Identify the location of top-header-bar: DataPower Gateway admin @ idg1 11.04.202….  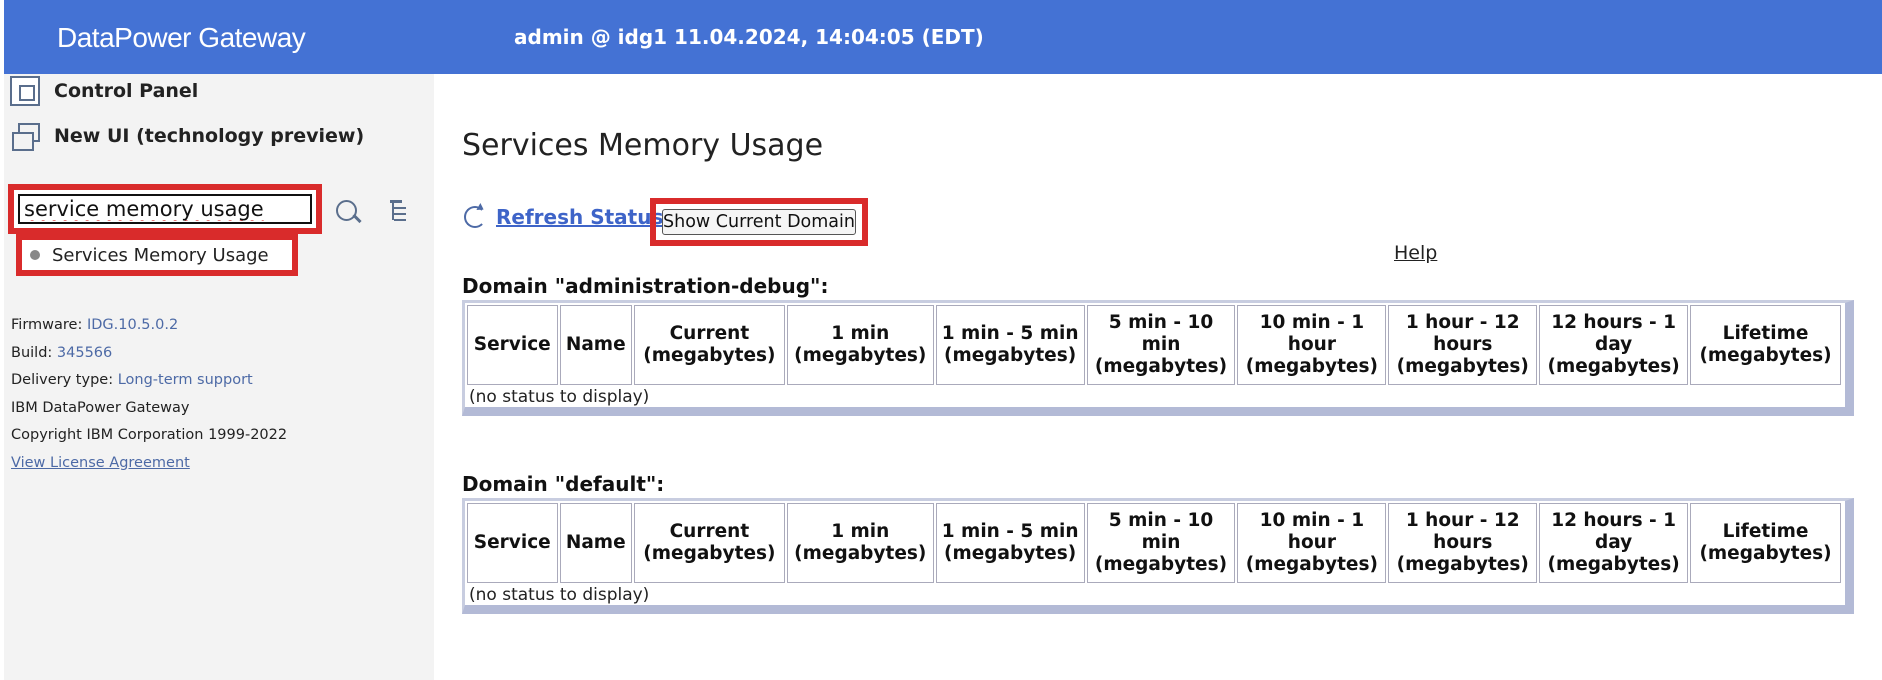
(943, 37).